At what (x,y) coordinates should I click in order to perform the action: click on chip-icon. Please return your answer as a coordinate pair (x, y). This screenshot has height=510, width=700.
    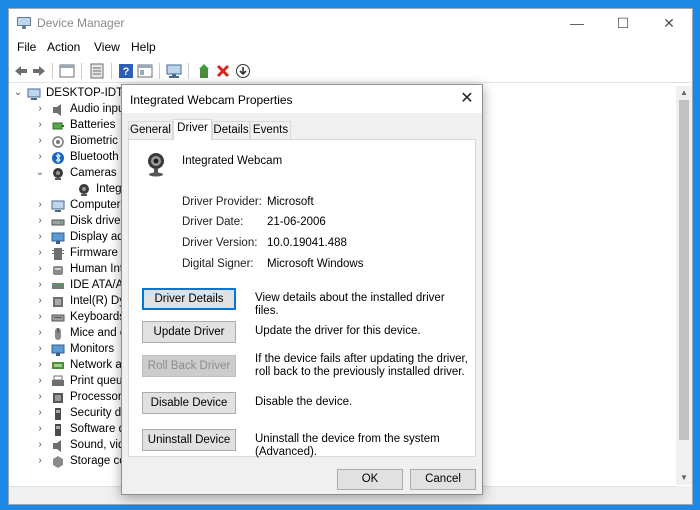
    Looking at the image, I should click on (58, 302).